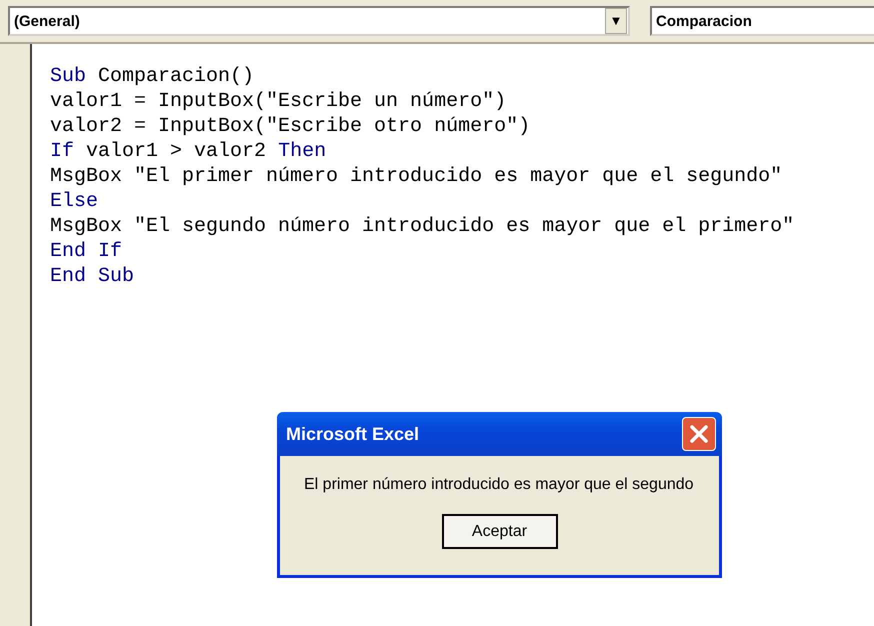  I want to click on dropdown-value: (General), so click(47, 21).